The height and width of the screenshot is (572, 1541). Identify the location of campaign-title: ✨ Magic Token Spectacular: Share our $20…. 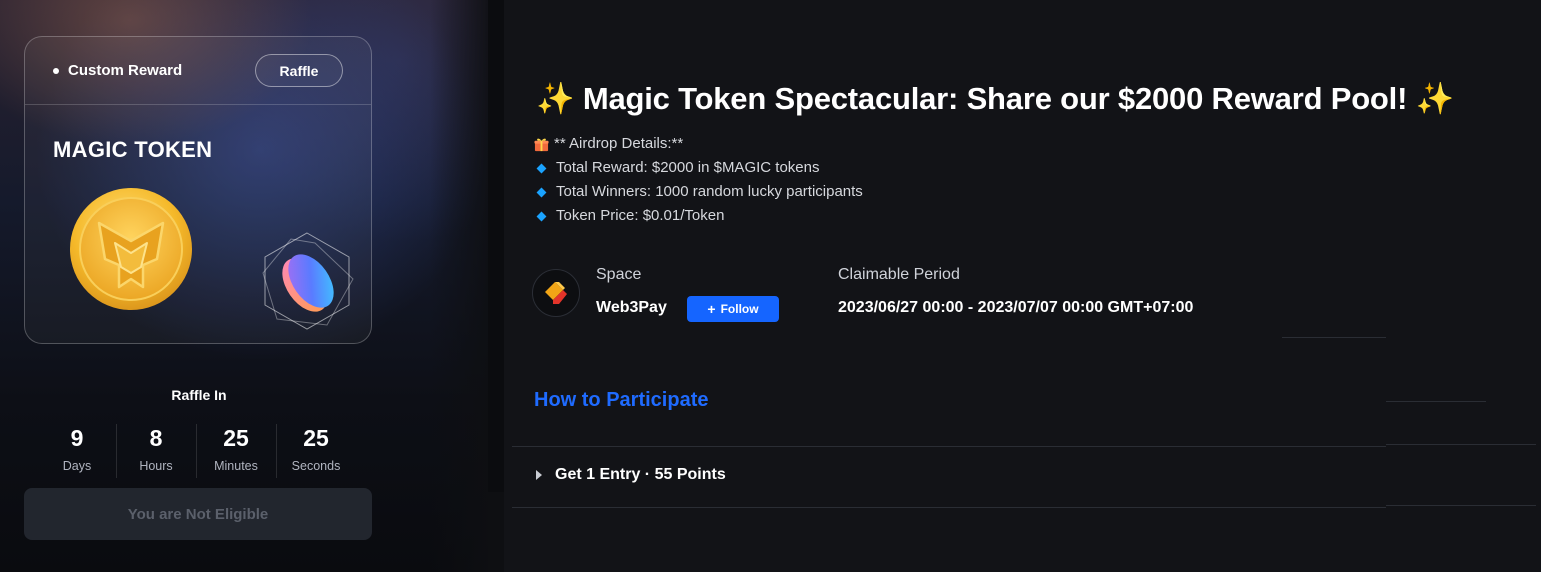
(995, 98).